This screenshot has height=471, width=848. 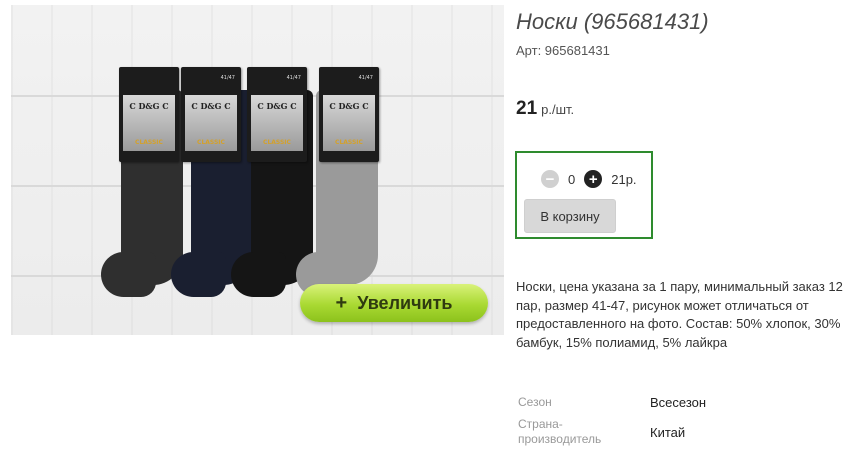 What do you see at coordinates (572, 179) in the screenshot?
I see `quantity-value: 0` at bounding box center [572, 179].